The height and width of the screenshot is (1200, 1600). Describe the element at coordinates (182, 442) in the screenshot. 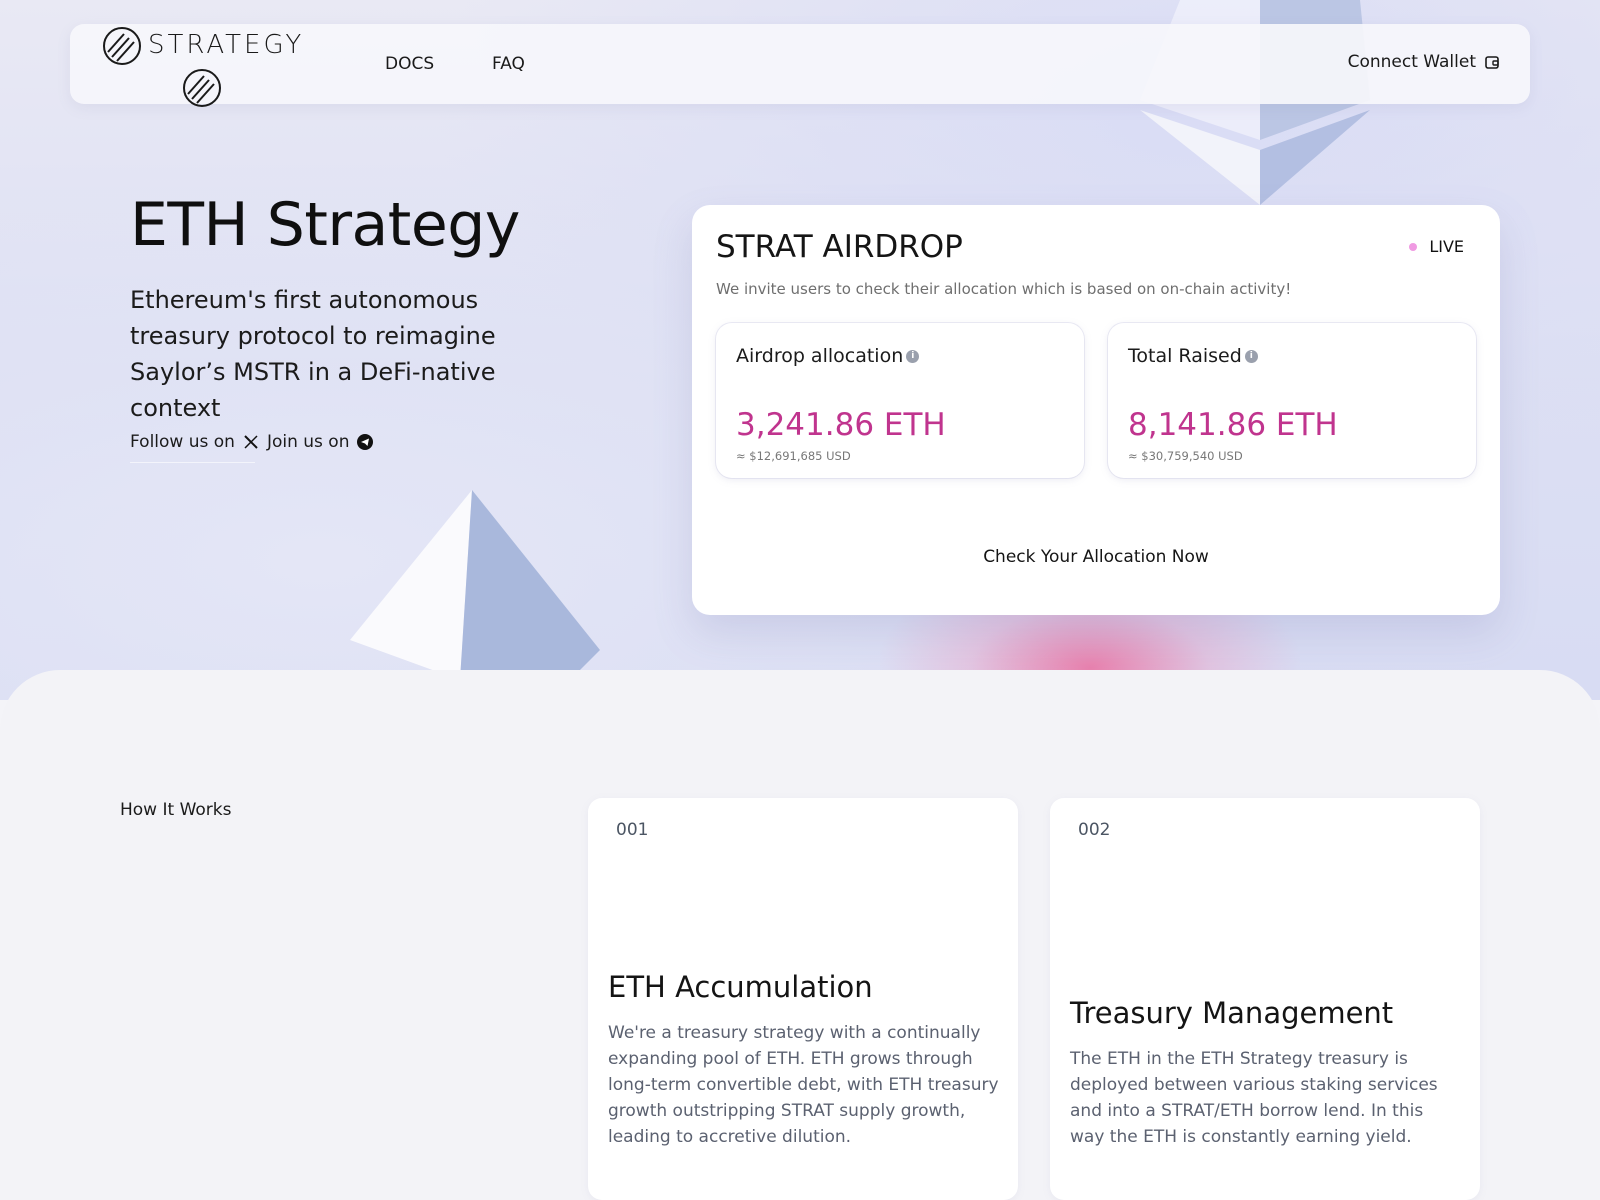

I see `follow-label: Follow us on` at that location.